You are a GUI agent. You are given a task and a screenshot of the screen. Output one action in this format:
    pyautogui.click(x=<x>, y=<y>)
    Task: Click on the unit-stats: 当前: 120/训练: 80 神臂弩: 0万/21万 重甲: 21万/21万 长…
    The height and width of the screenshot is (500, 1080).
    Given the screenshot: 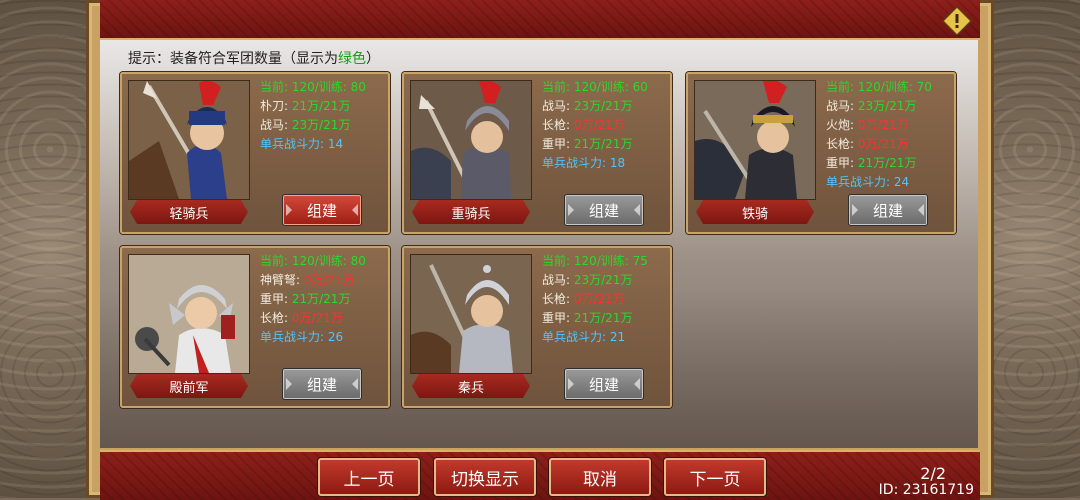 What is the action you would take?
    pyautogui.click(x=313, y=299)
    